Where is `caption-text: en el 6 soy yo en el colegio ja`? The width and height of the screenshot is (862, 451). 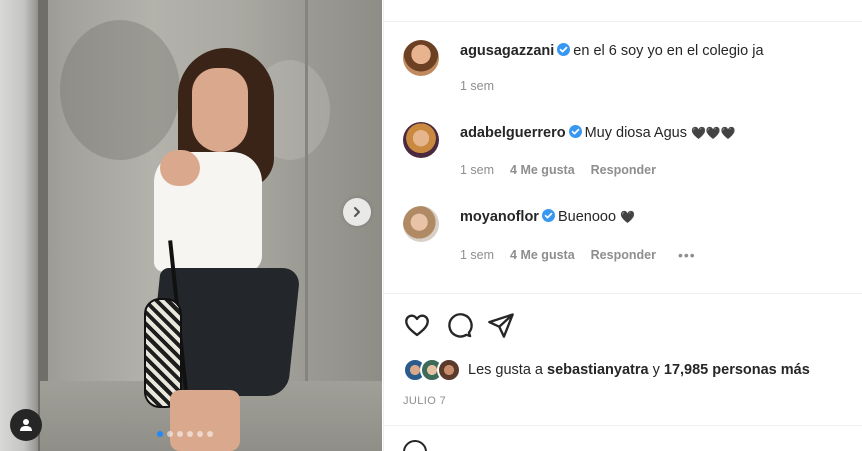 caption-text: en el 6 soy yo en el colegio ja is located at coordinates (668, 51).